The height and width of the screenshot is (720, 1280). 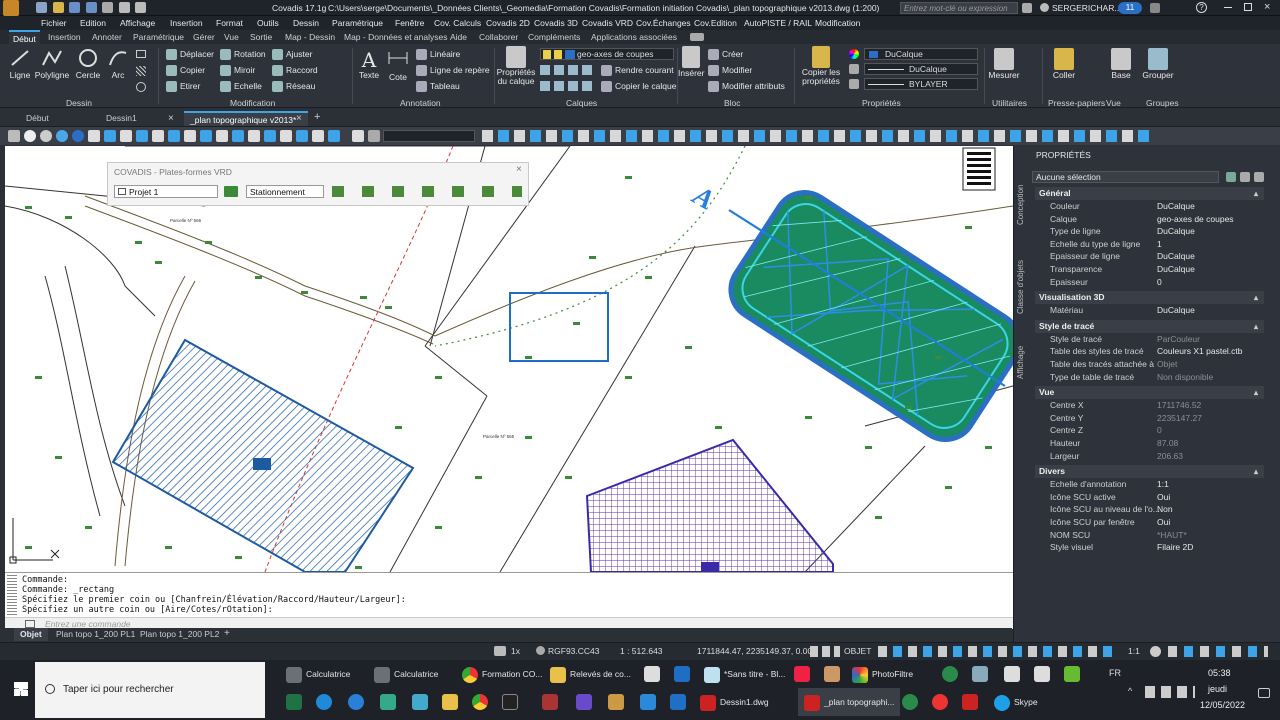 What do you see at coordinates (1175, 547) in the screenshot?
I see `property-value: Filaire 2D` at bounding box center [1175, 547].